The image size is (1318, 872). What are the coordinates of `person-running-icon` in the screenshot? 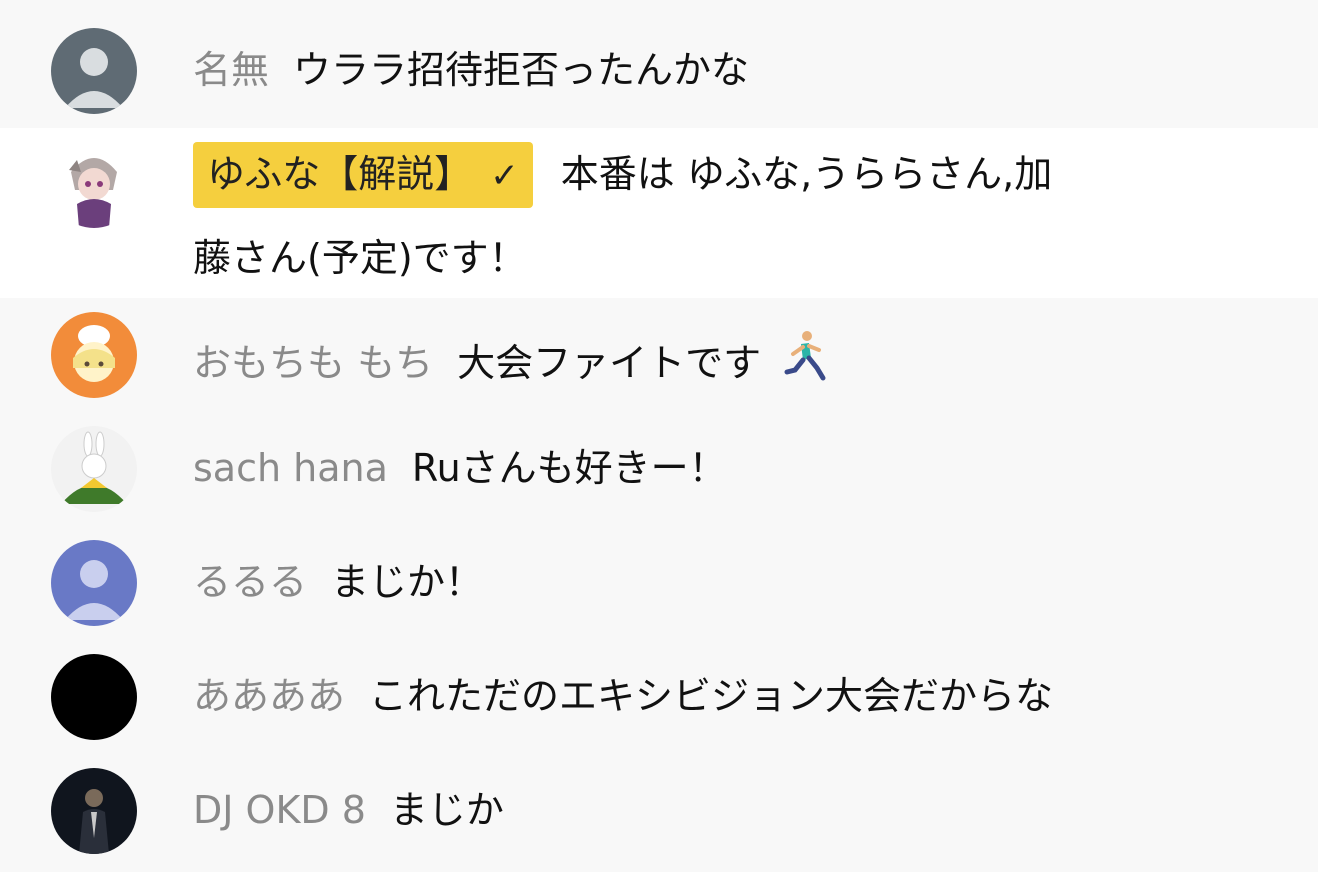 It's located at (803, 361).